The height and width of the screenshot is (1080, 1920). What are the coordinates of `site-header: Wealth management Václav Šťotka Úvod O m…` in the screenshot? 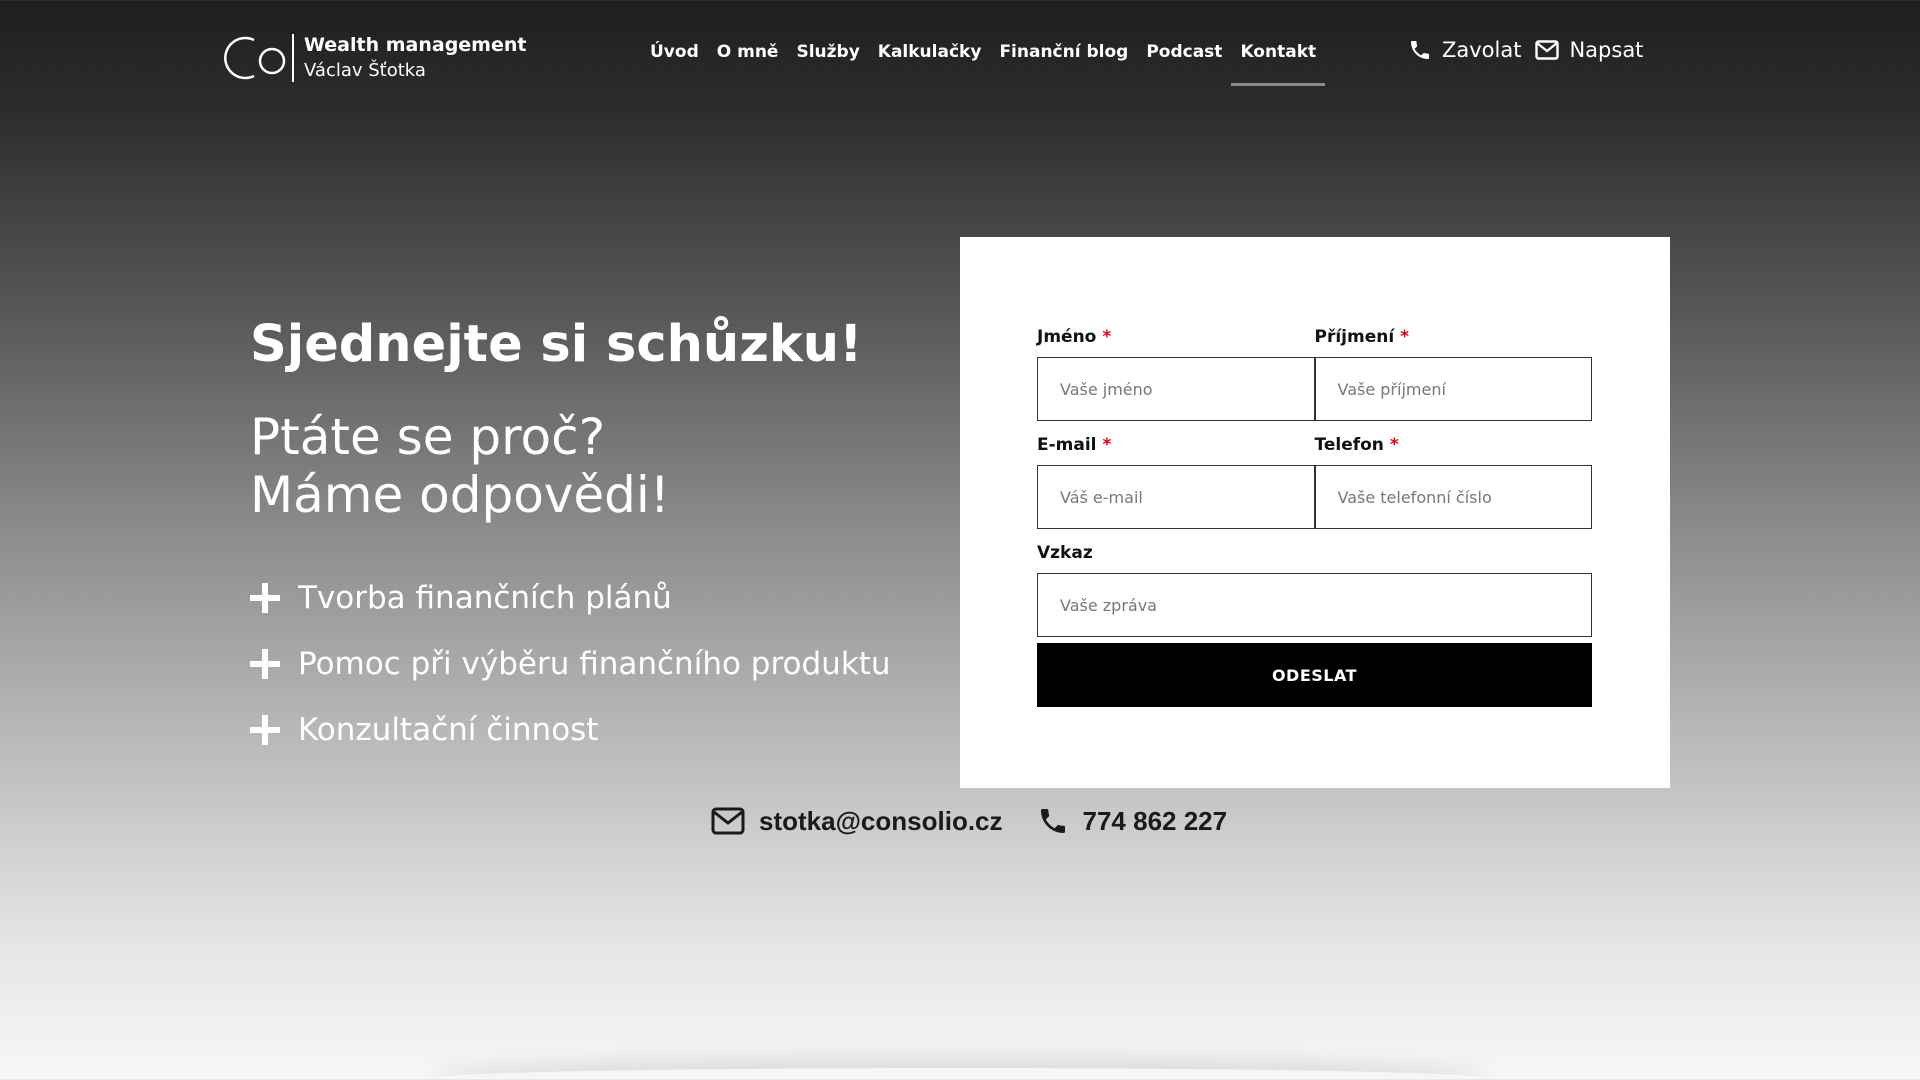 It's located at (960, 55).